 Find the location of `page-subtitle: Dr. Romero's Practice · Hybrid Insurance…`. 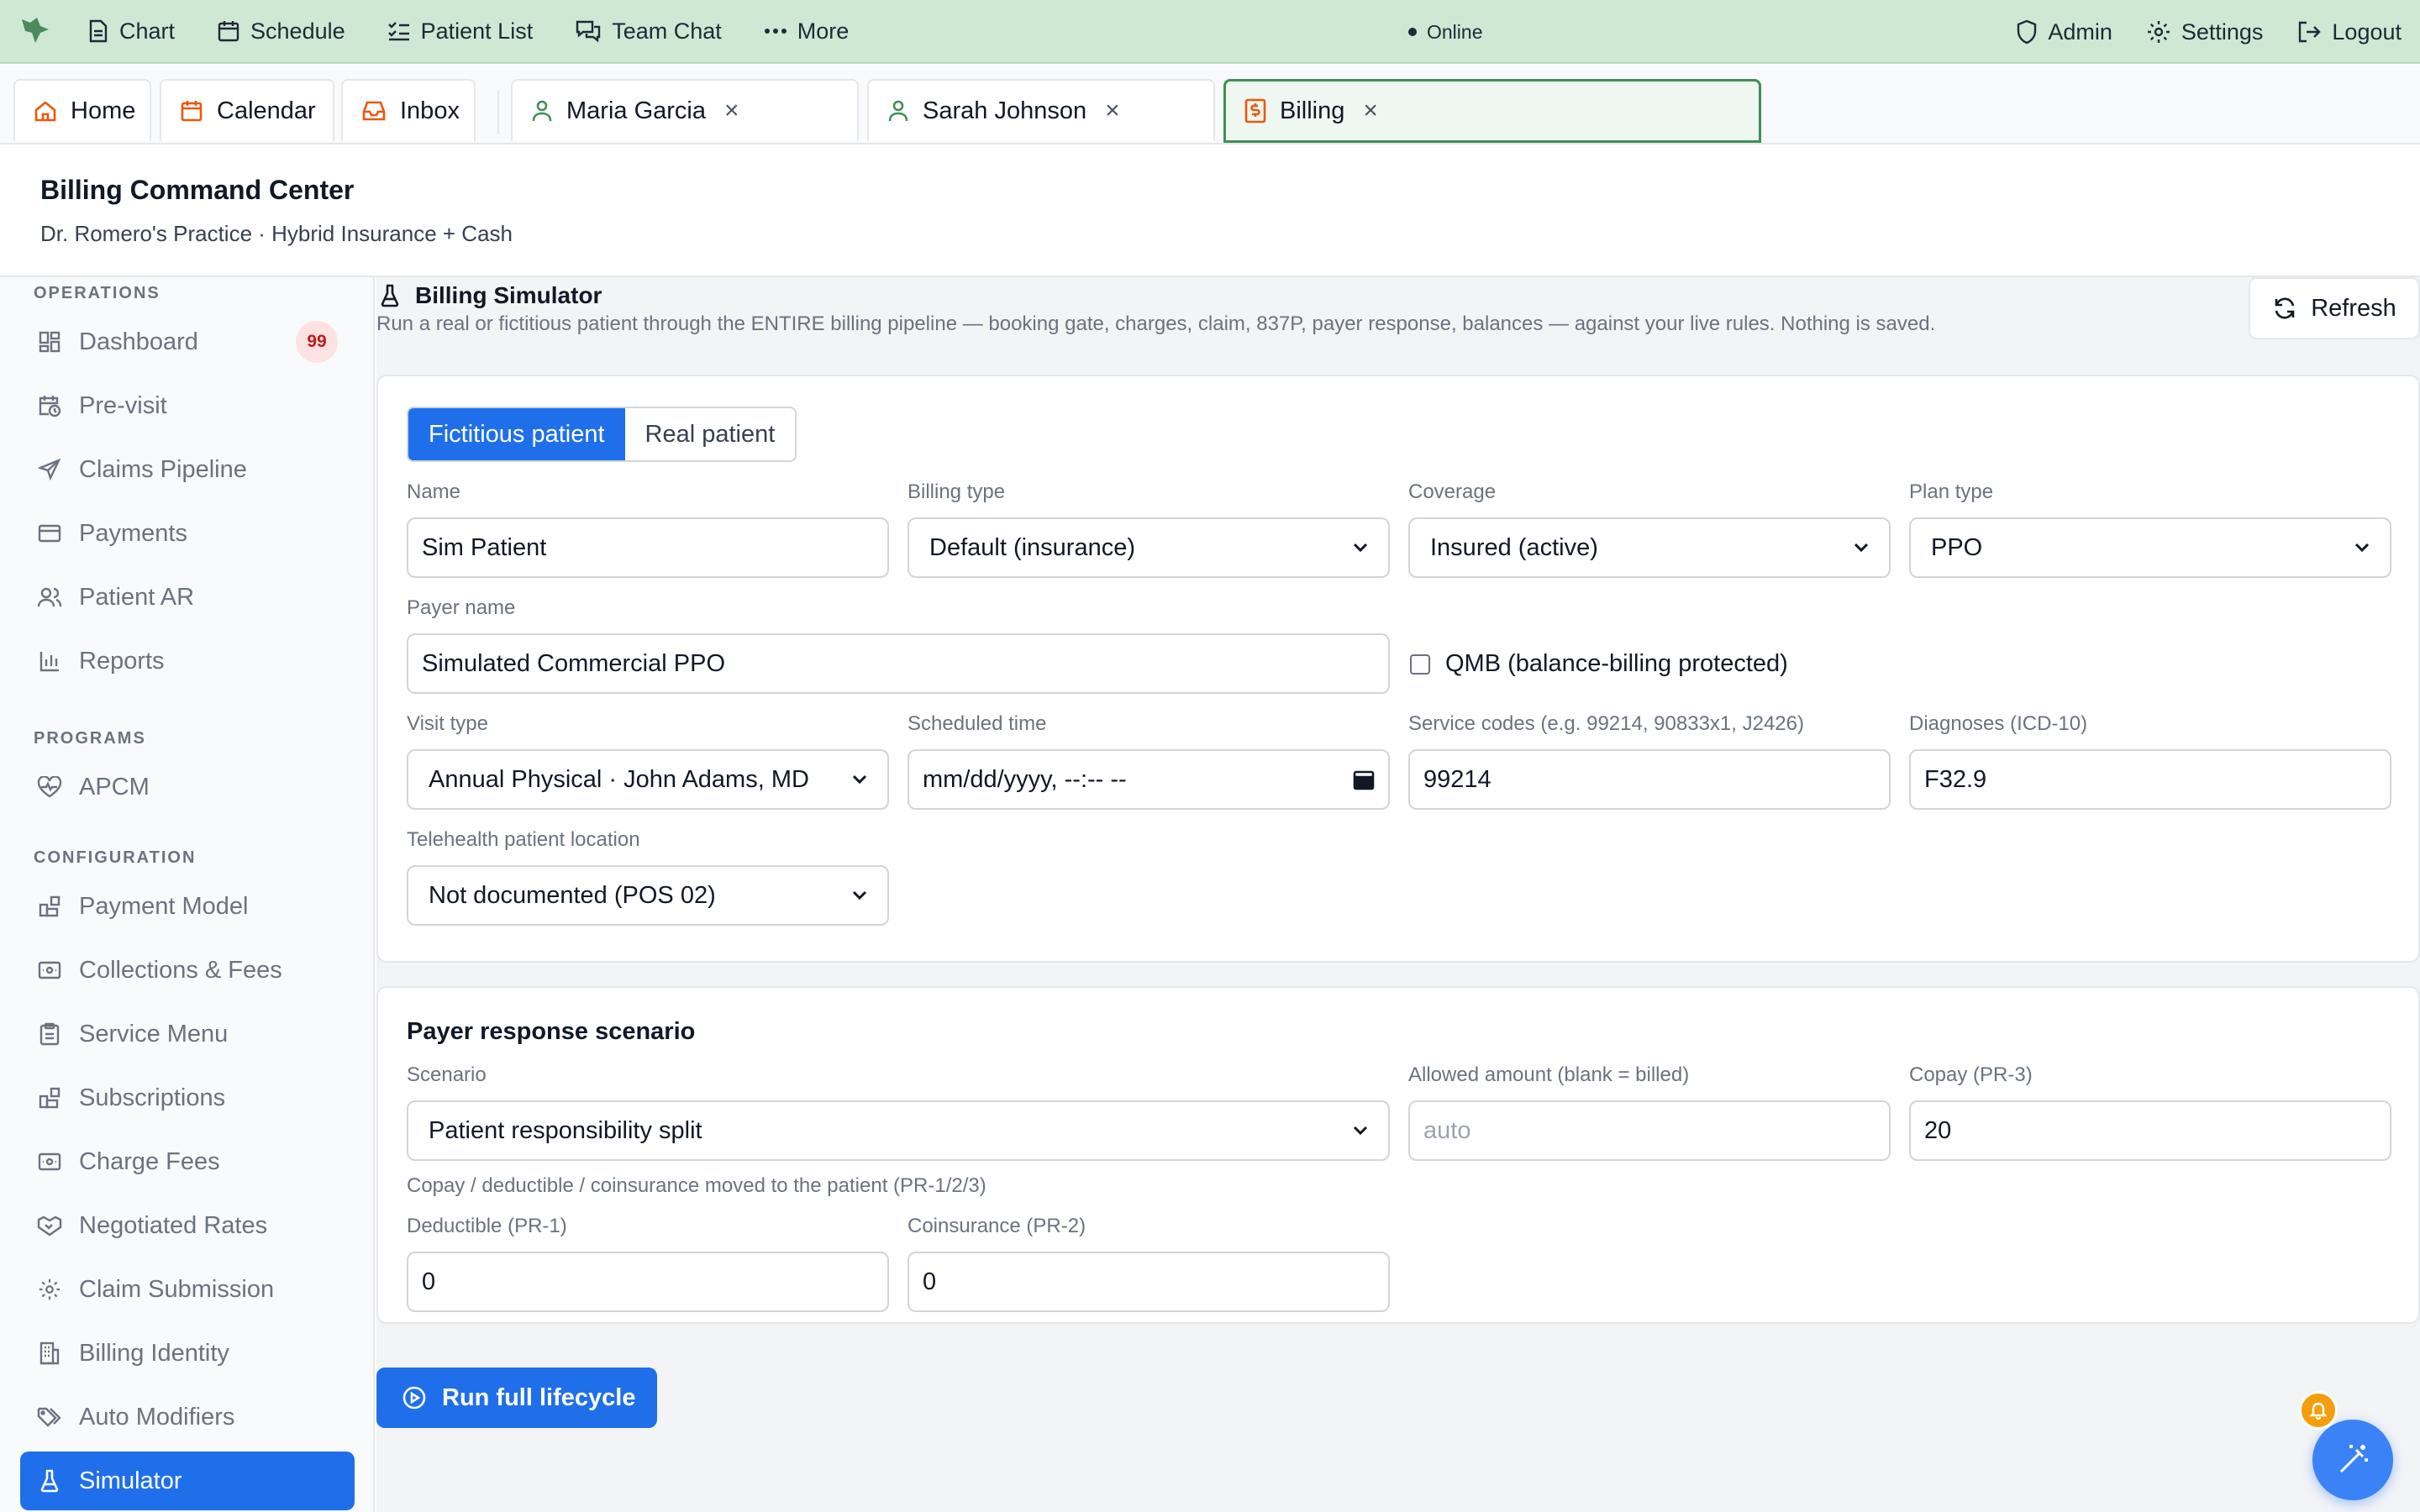

page-subtitle: Dr. Romero's Practice · Hybrid Insurance… is located at coordinates (276, 233).